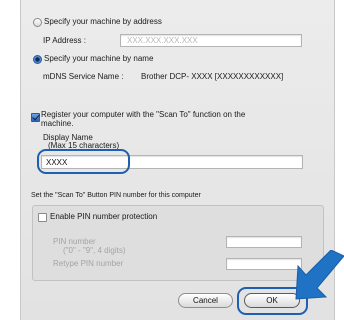  I want to click on cancel-button: Cancel, so click(205, 300).